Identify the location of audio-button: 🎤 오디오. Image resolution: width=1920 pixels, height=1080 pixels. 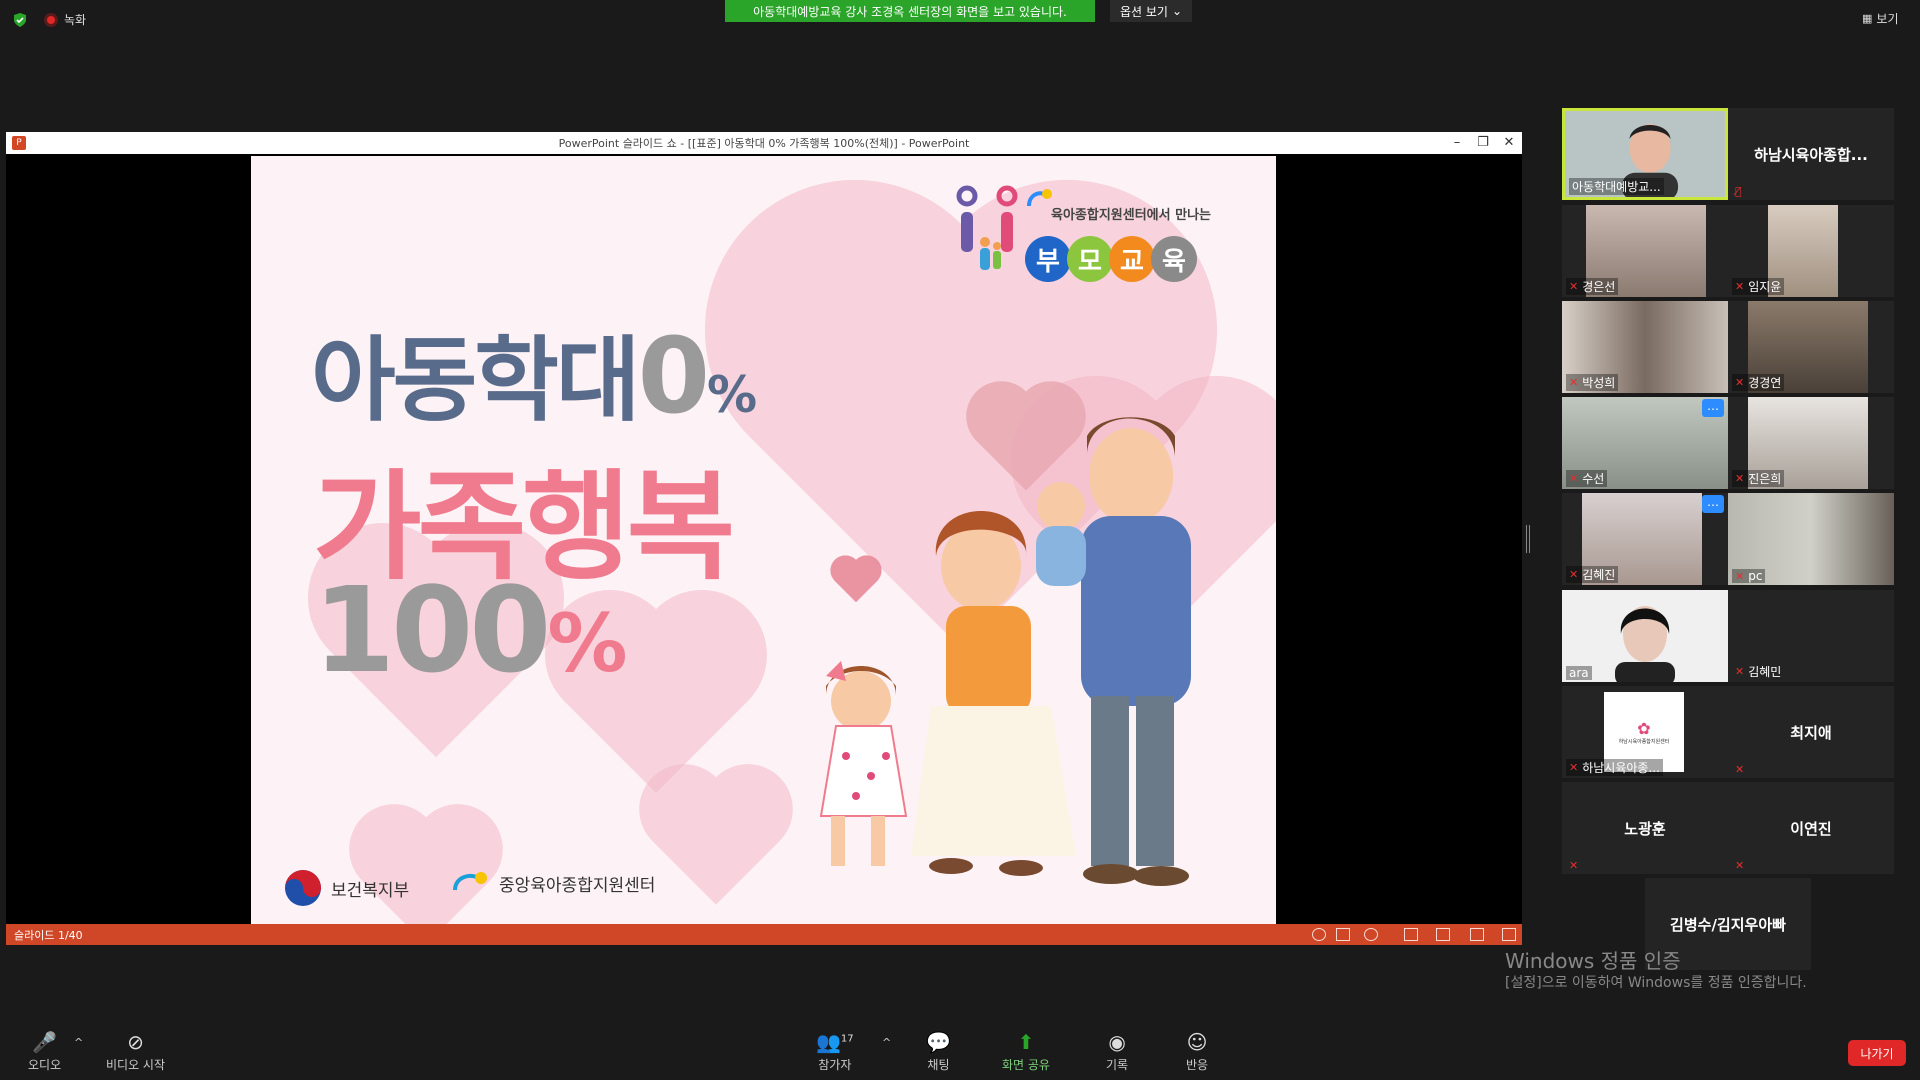
(44, 1051).